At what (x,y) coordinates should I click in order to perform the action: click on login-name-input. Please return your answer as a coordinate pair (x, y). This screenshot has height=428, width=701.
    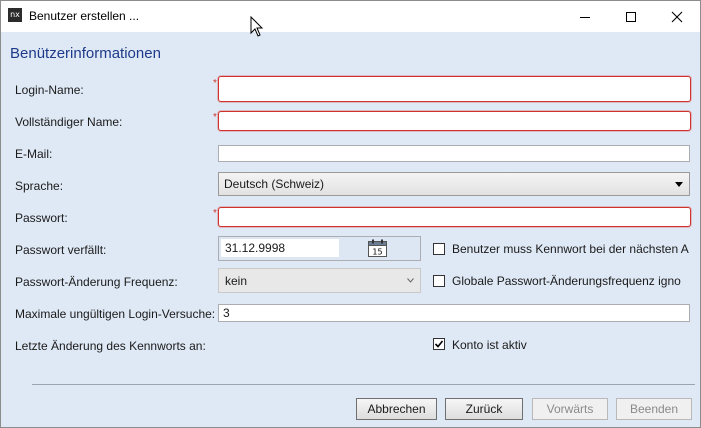
    Looking at the image, I should click on (454, 89).